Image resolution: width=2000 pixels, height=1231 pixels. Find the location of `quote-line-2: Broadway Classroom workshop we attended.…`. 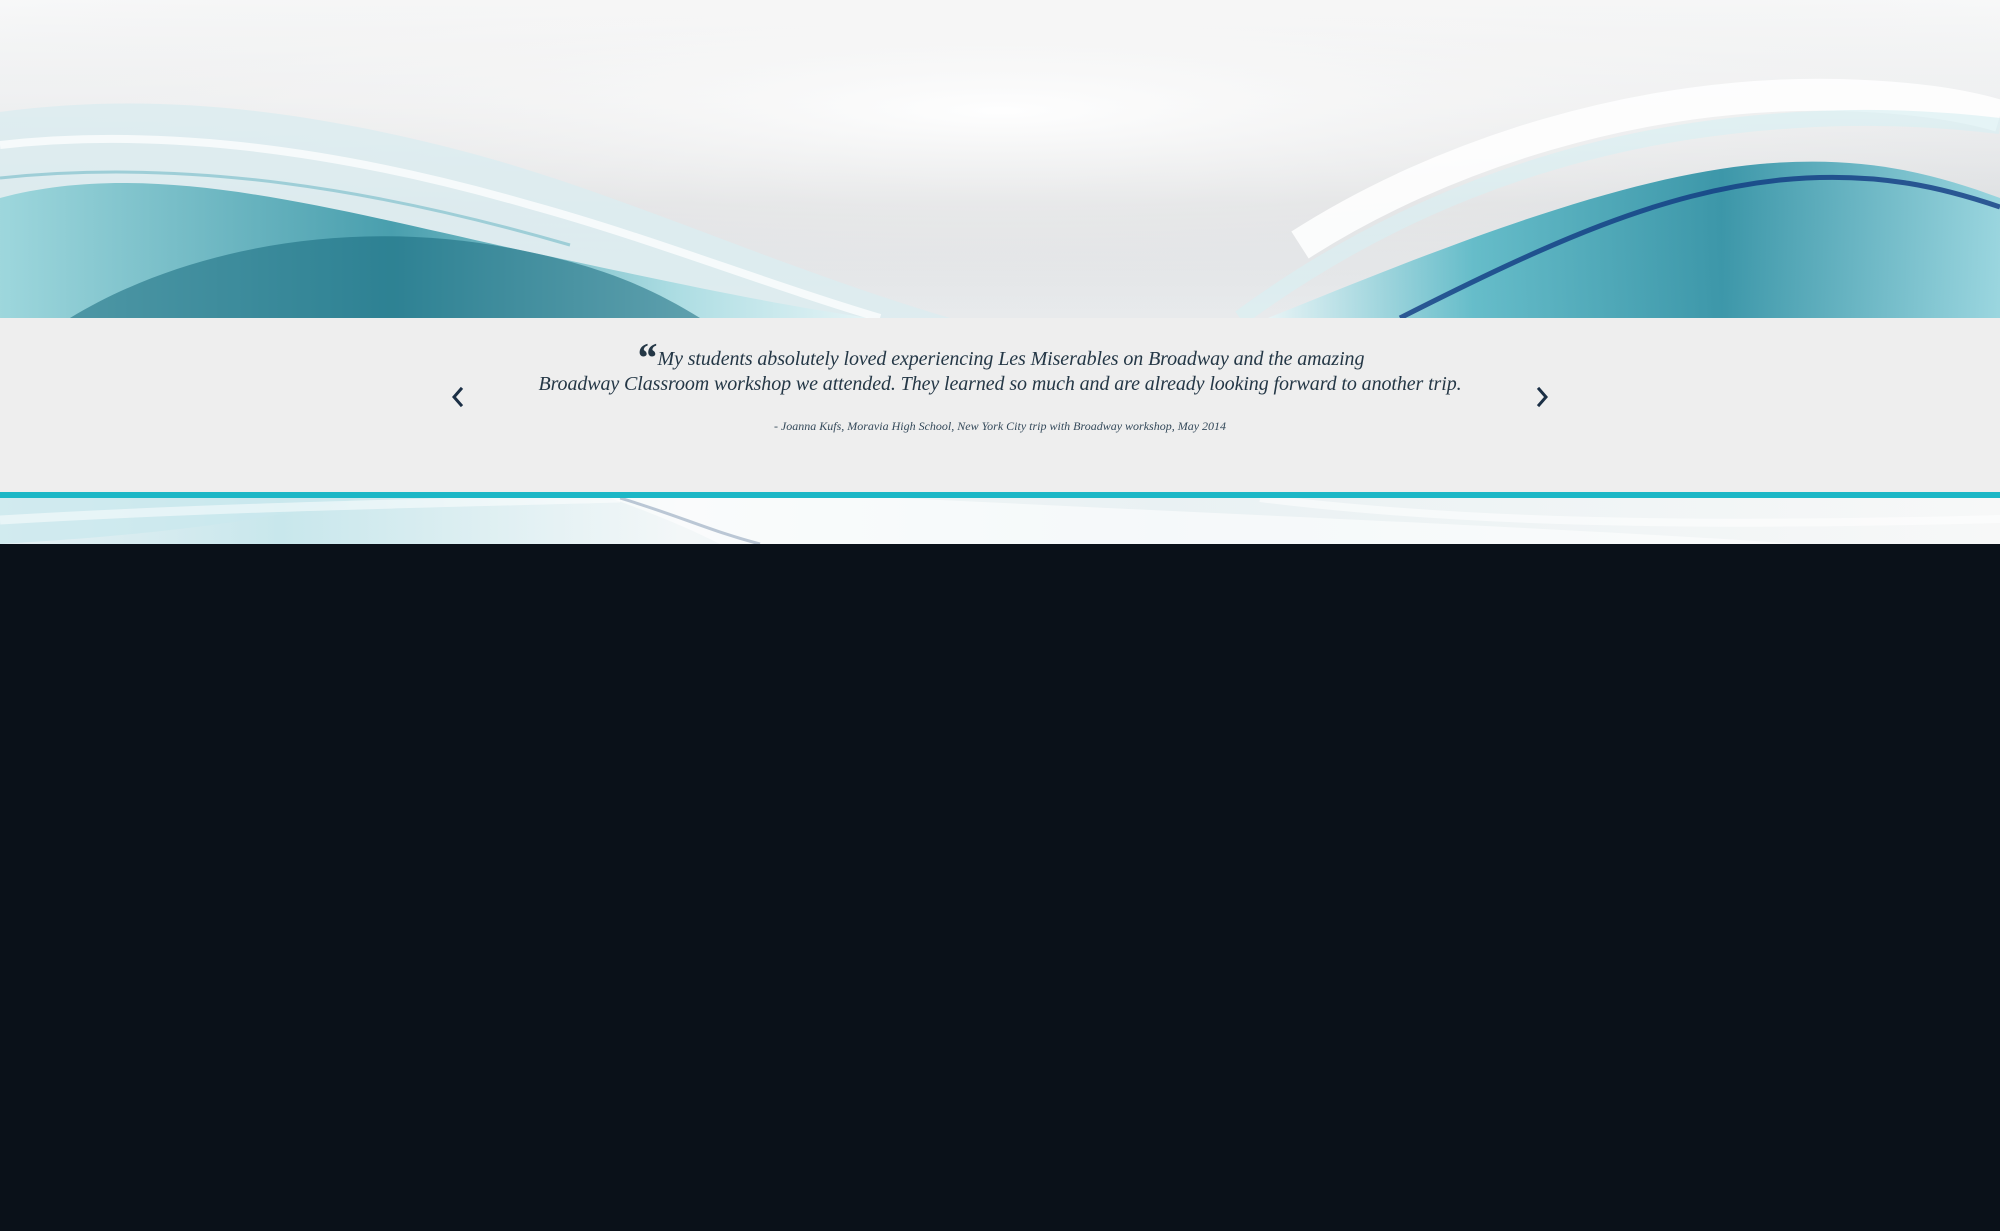

quote-line-2: Broadway Classroom workshop we attended.… is located at coordinates (1000, 384).